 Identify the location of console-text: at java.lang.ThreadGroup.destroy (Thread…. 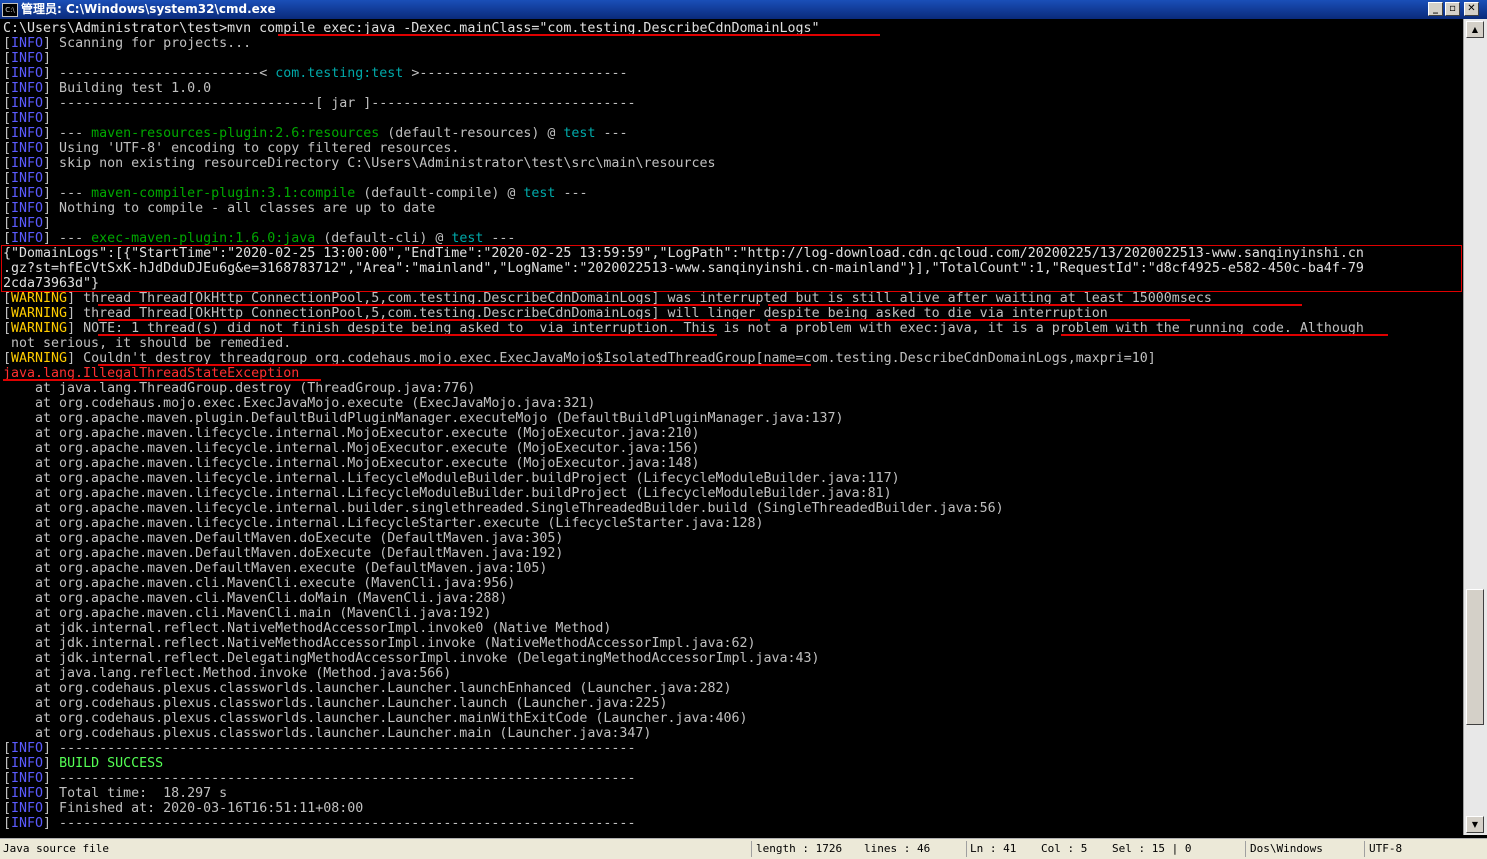
(239, 388).